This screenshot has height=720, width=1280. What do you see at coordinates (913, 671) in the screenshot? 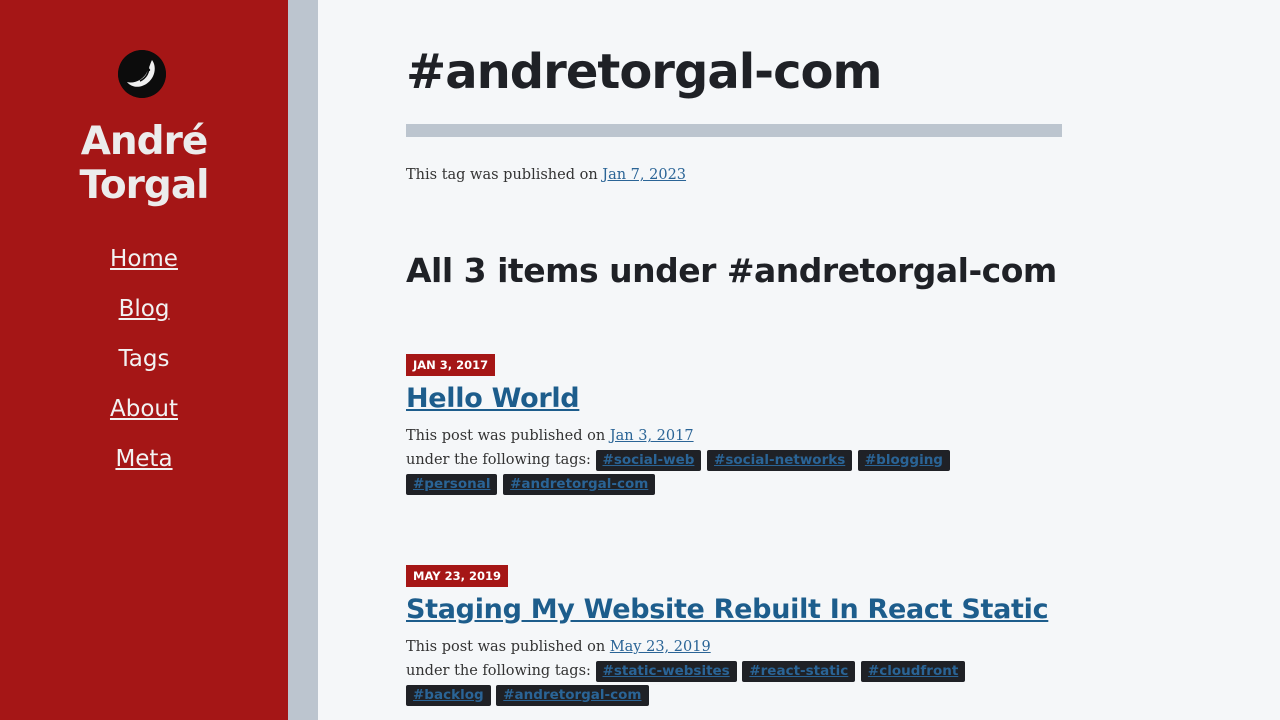
I see `tag-chip: #cloudfront` at bounding box center [913, 671].